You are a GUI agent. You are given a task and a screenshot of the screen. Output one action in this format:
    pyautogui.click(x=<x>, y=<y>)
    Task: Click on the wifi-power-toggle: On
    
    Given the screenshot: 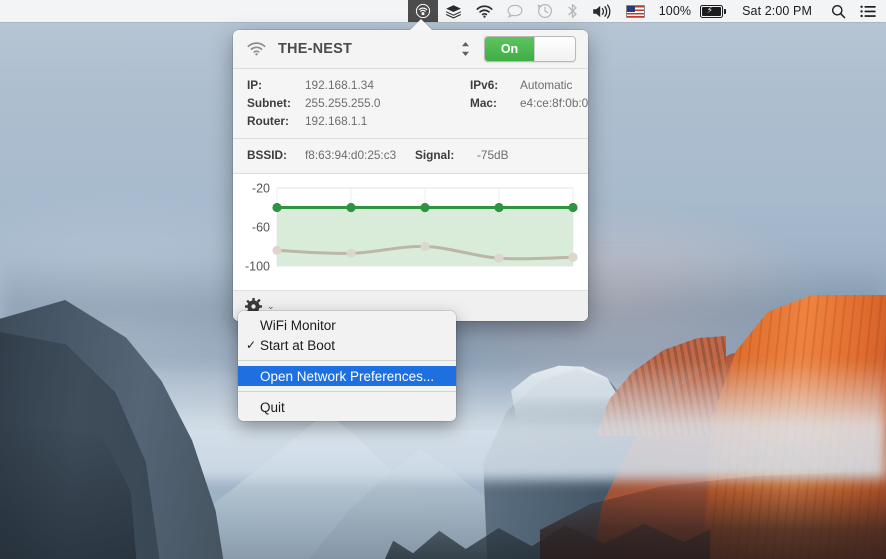 What is the action you would take?
    pyautogui.click(x=530, y=49)
    